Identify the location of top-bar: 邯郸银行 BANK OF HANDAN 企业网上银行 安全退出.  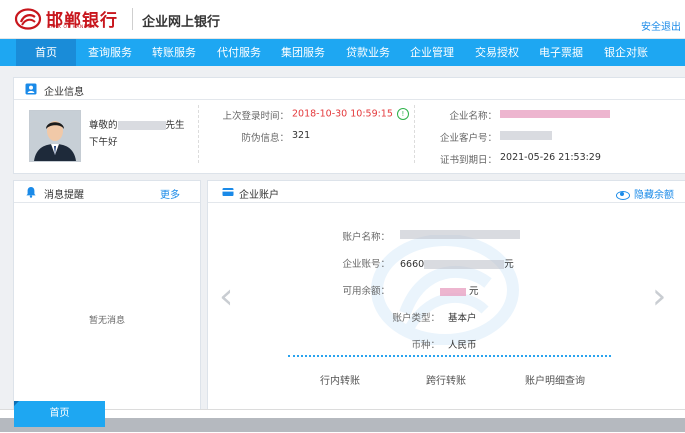
(342, 19).